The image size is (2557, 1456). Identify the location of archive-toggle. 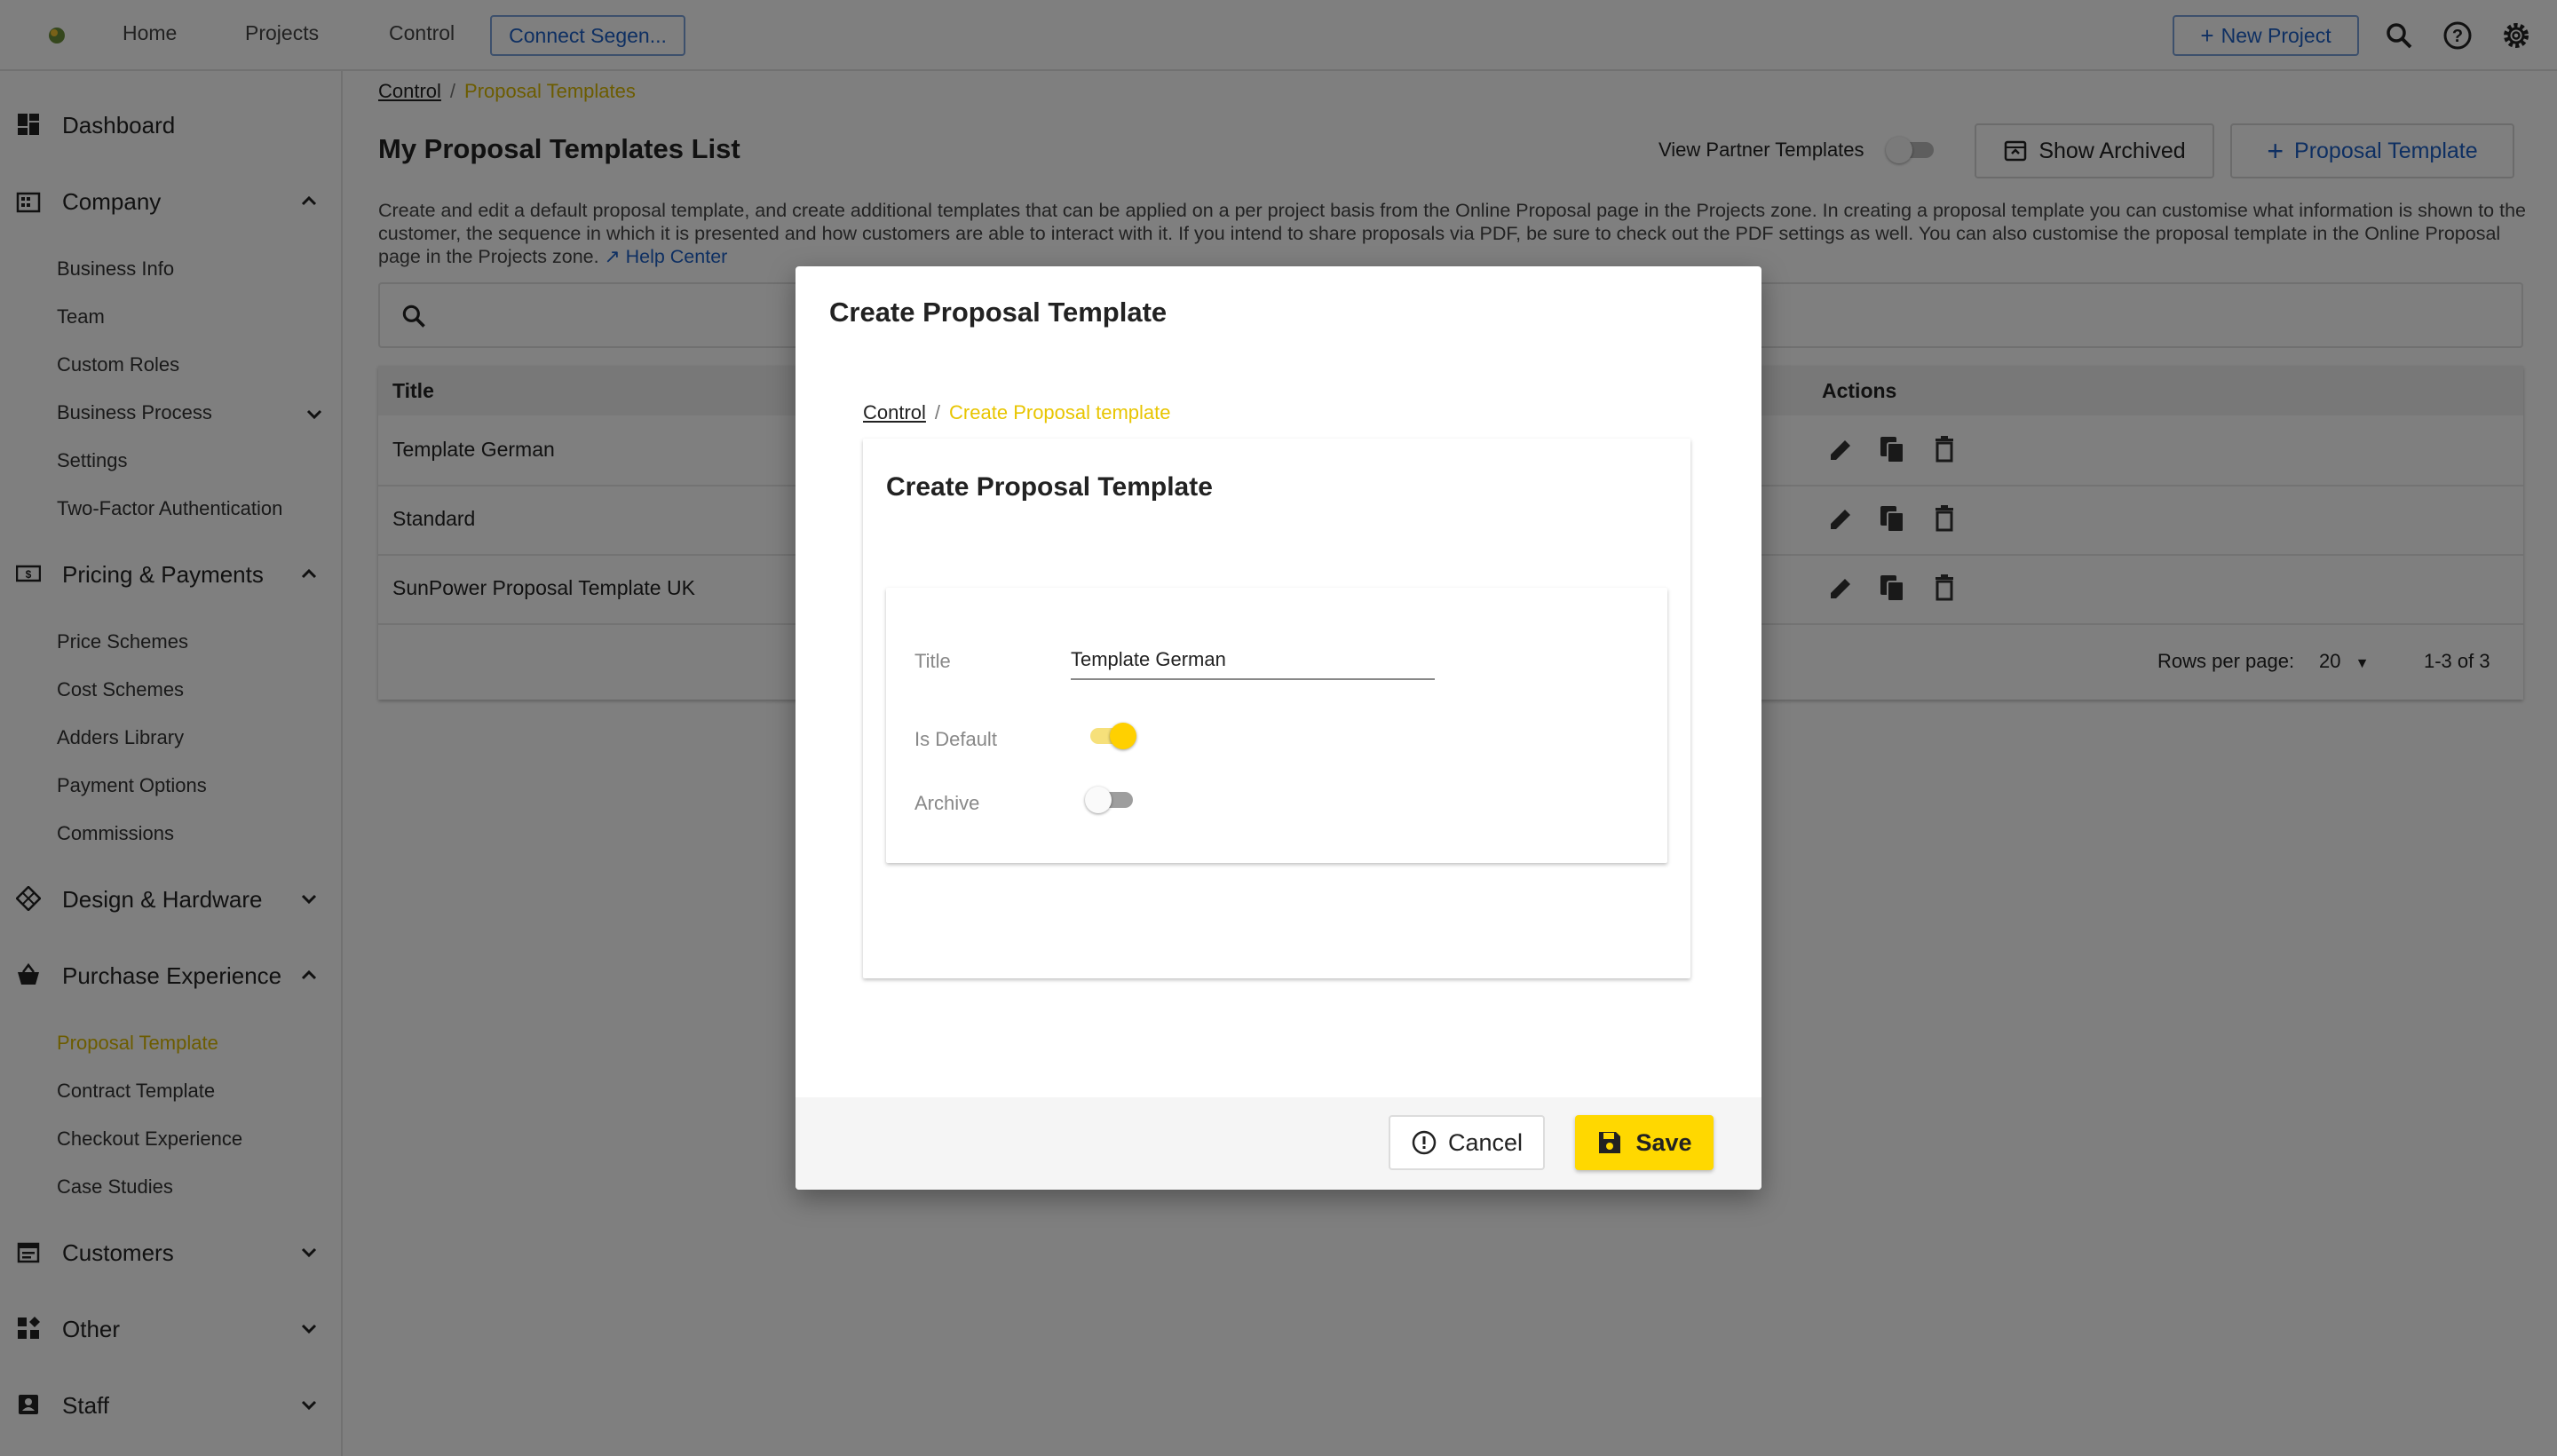
(1111, 799).